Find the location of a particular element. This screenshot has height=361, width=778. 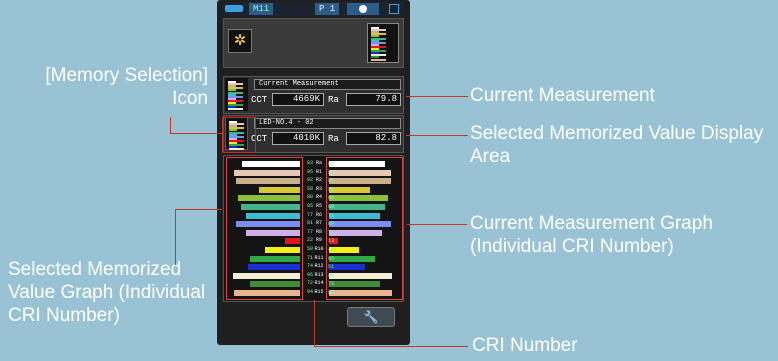

program-indicator: P 1 is located at coordinates (327, 9).